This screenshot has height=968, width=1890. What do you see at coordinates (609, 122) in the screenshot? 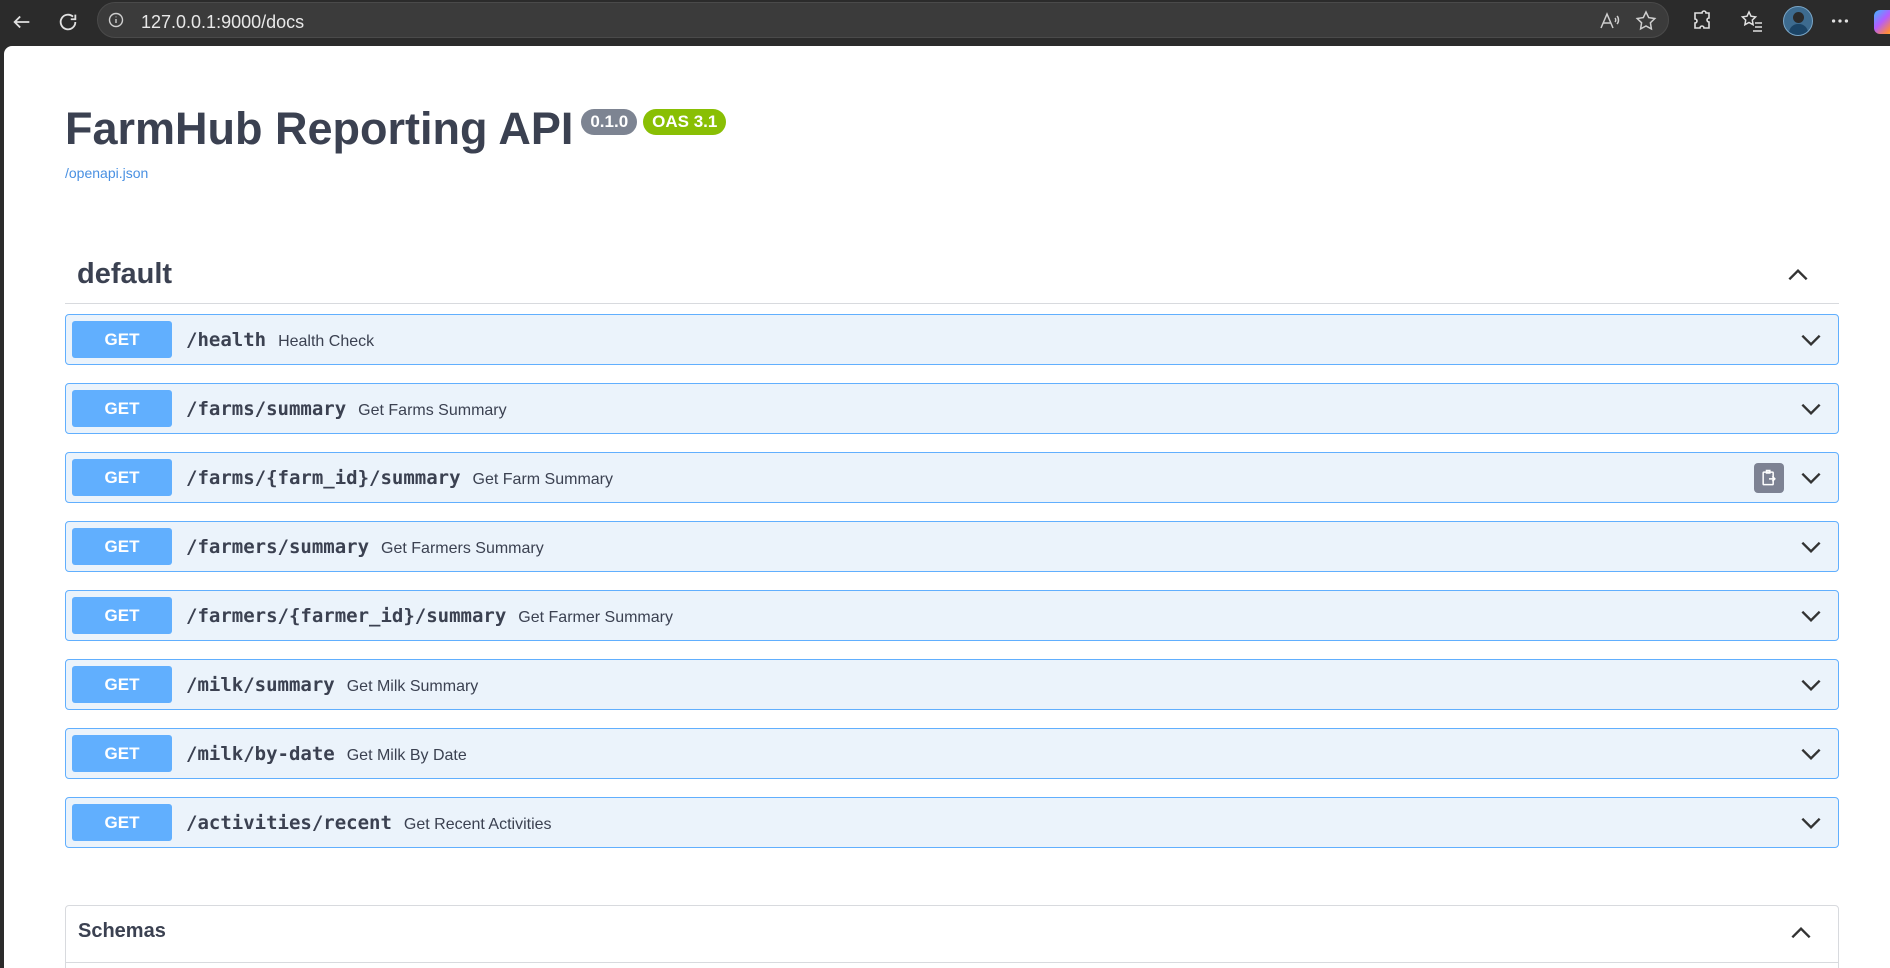
I see `version-badge: 0.1.0` at bounding box center [609, 122].